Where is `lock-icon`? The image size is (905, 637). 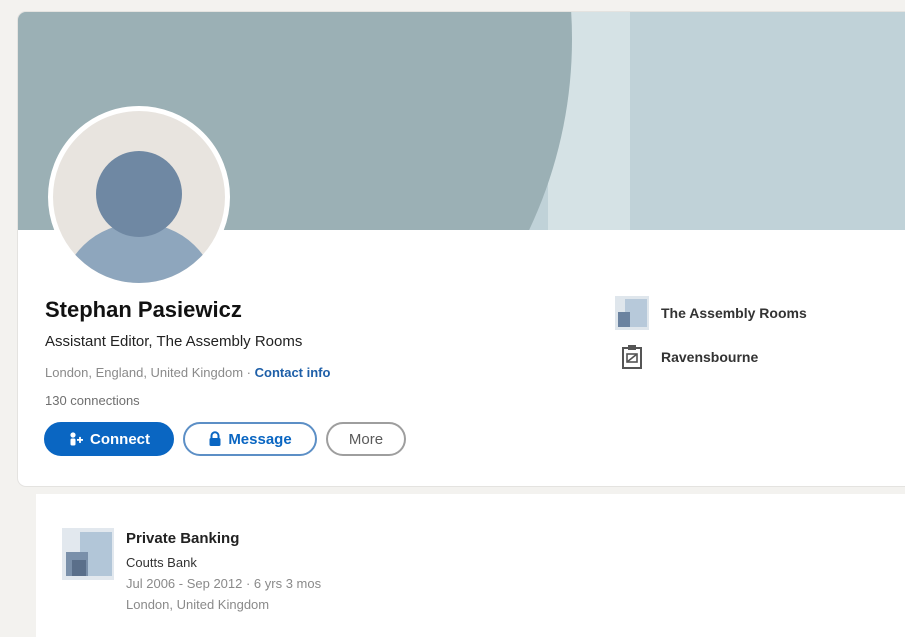 lock-icon is located at coordinates (215, 438).